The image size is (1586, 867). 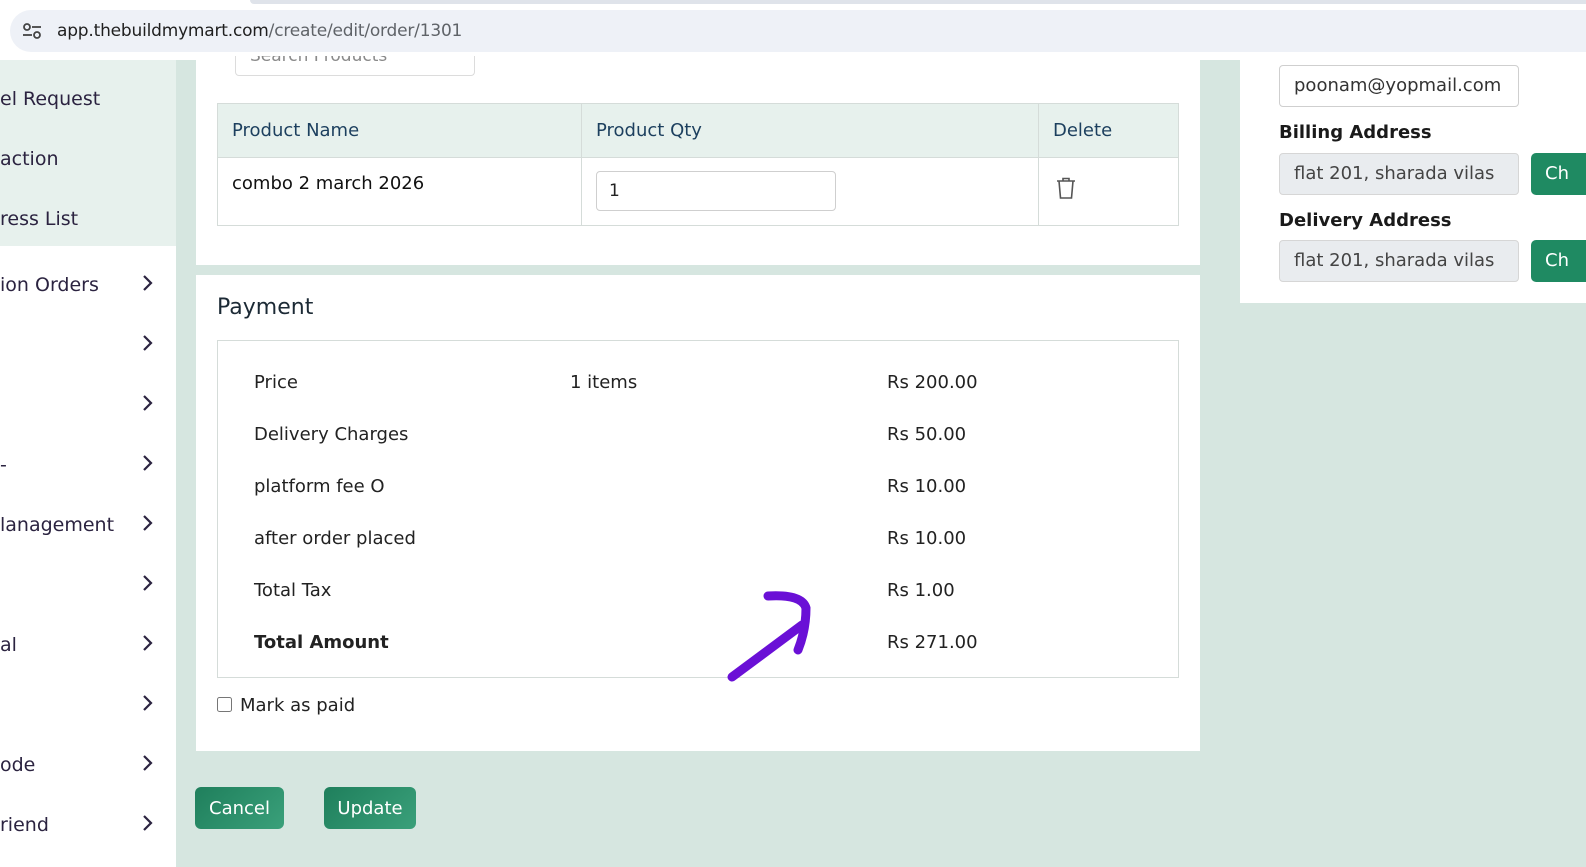 What do you see at coordinates (927, 434) in the screenshot?
I see `payment-row-amount: Rs 50.00` at bounding box center [927, 434].